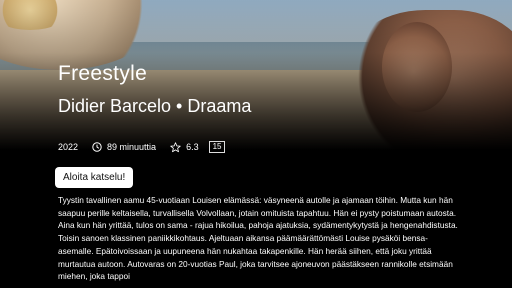 Image resolution: width=512 pixels, height=288 pixels. Describe the element at coordinates (175, 147) in the screenshot. I see `star-icon` at that location.